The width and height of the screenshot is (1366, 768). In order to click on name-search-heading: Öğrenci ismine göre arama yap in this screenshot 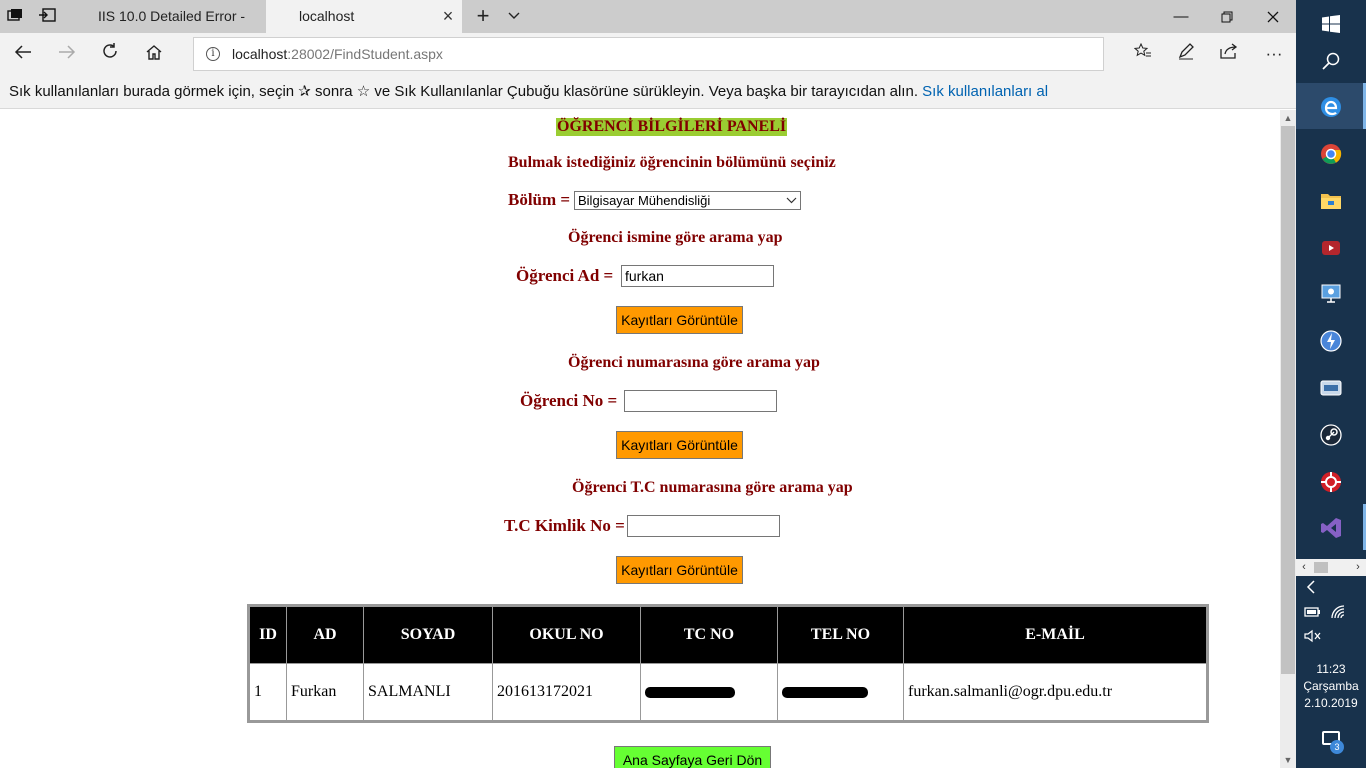, I will do `click(675, 237)`.